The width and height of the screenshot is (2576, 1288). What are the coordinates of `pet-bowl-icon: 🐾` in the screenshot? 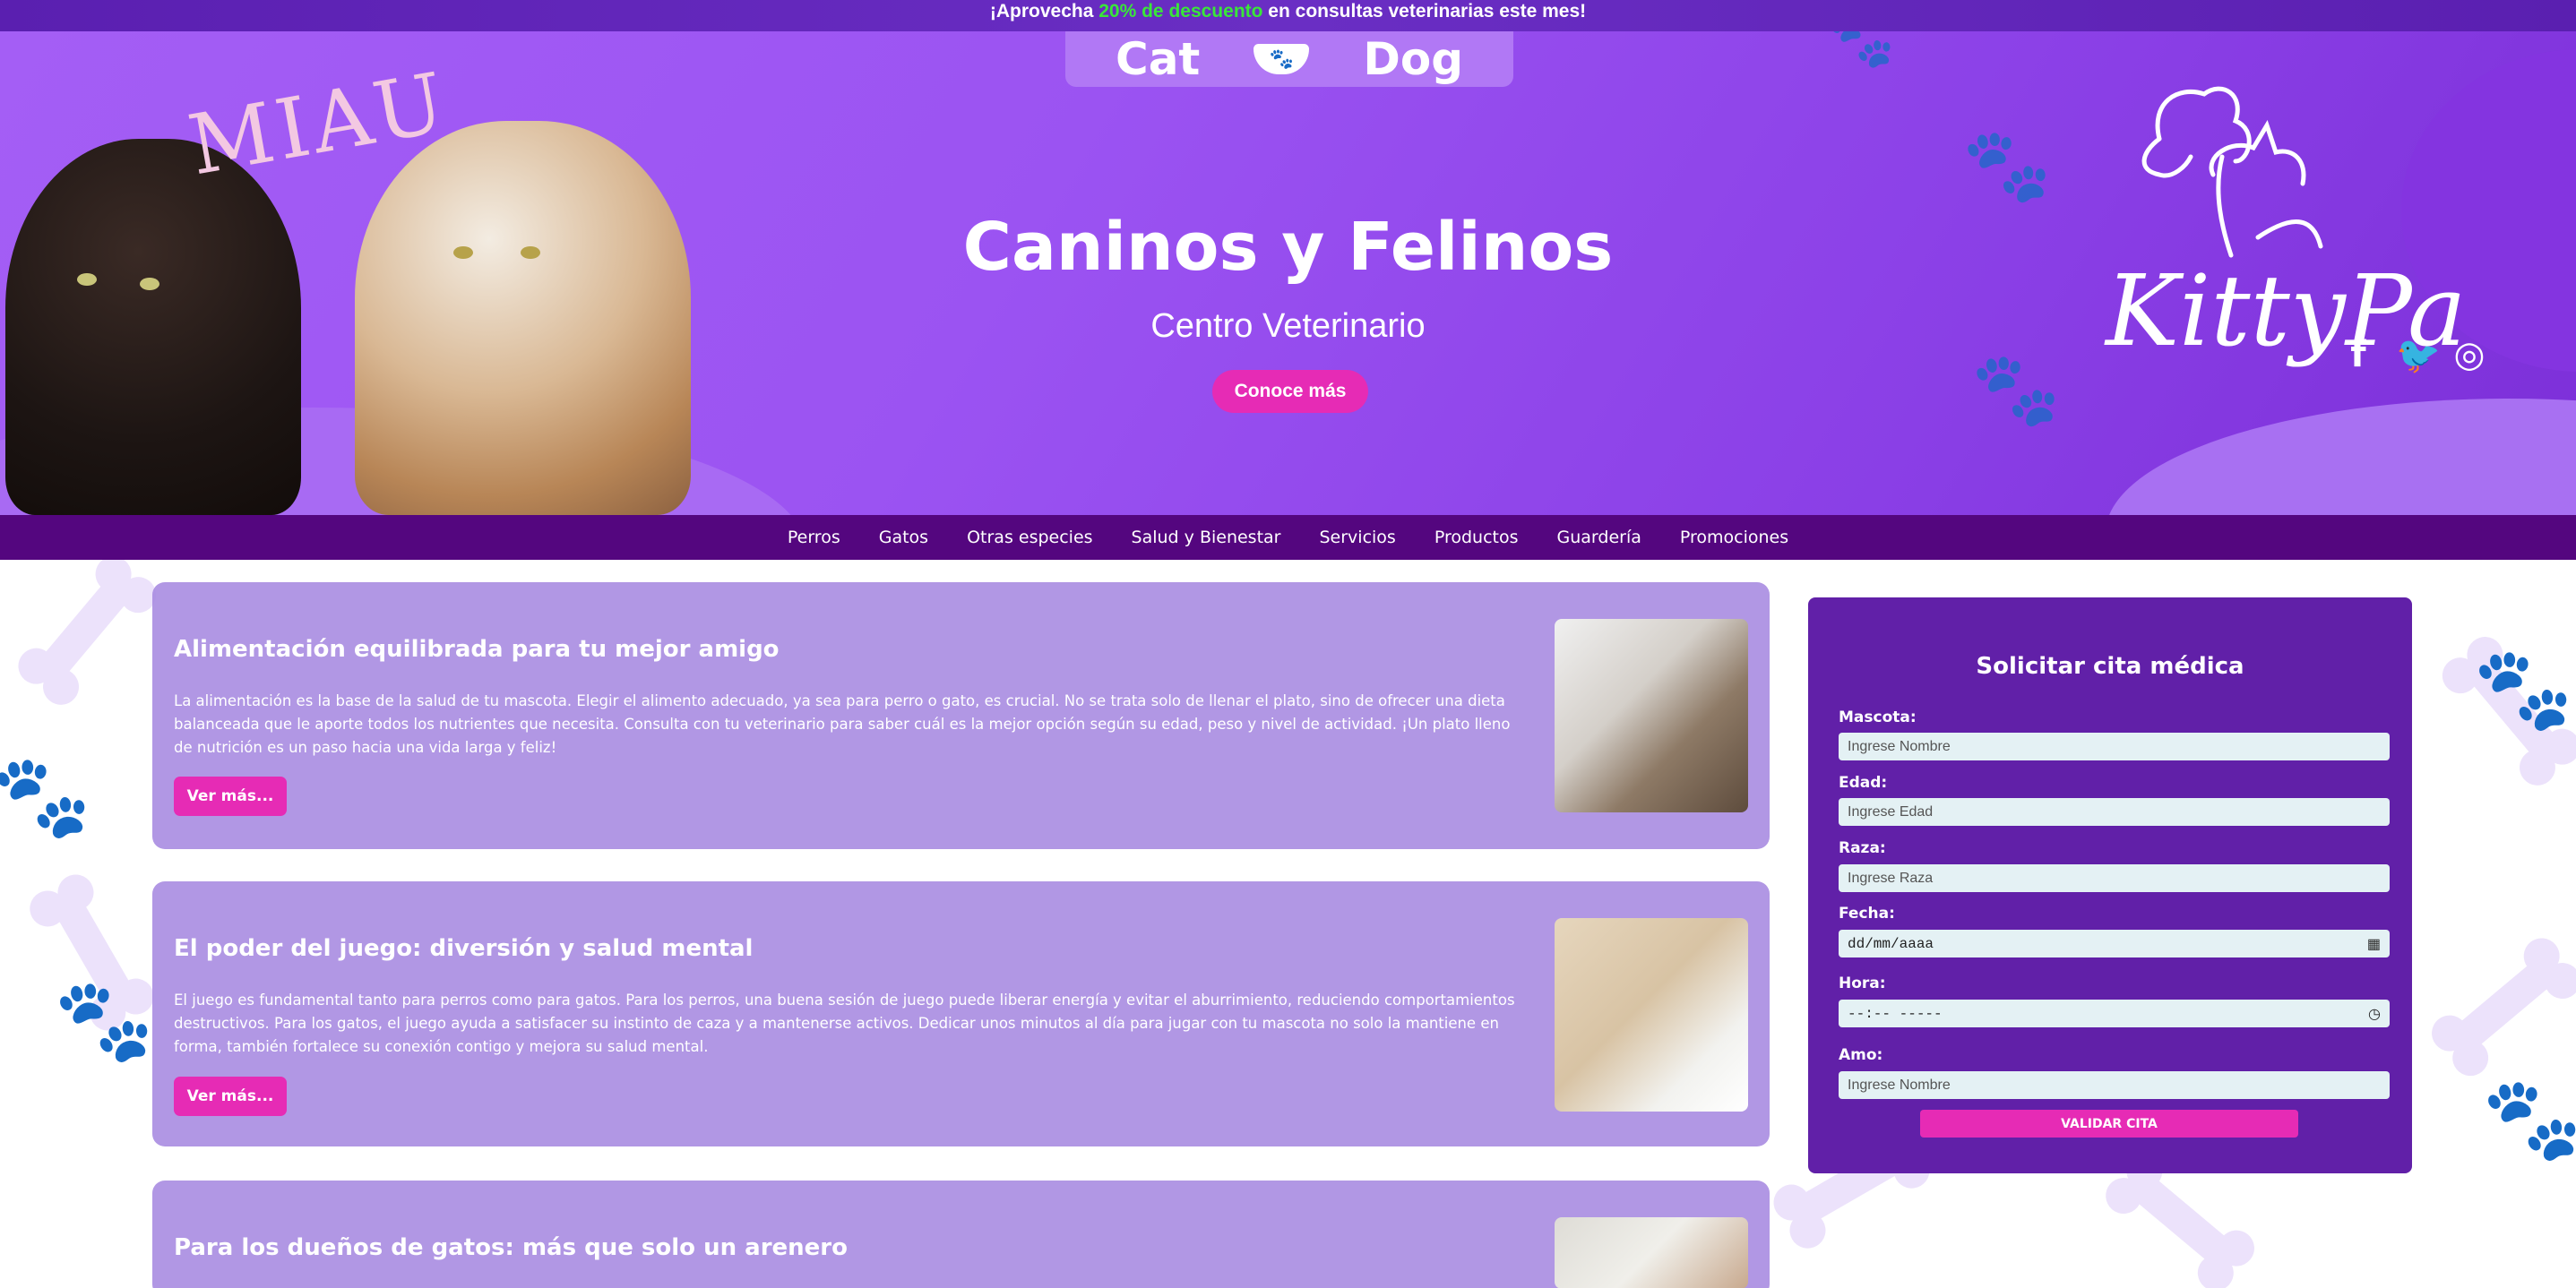 It's located at (1282, 59).